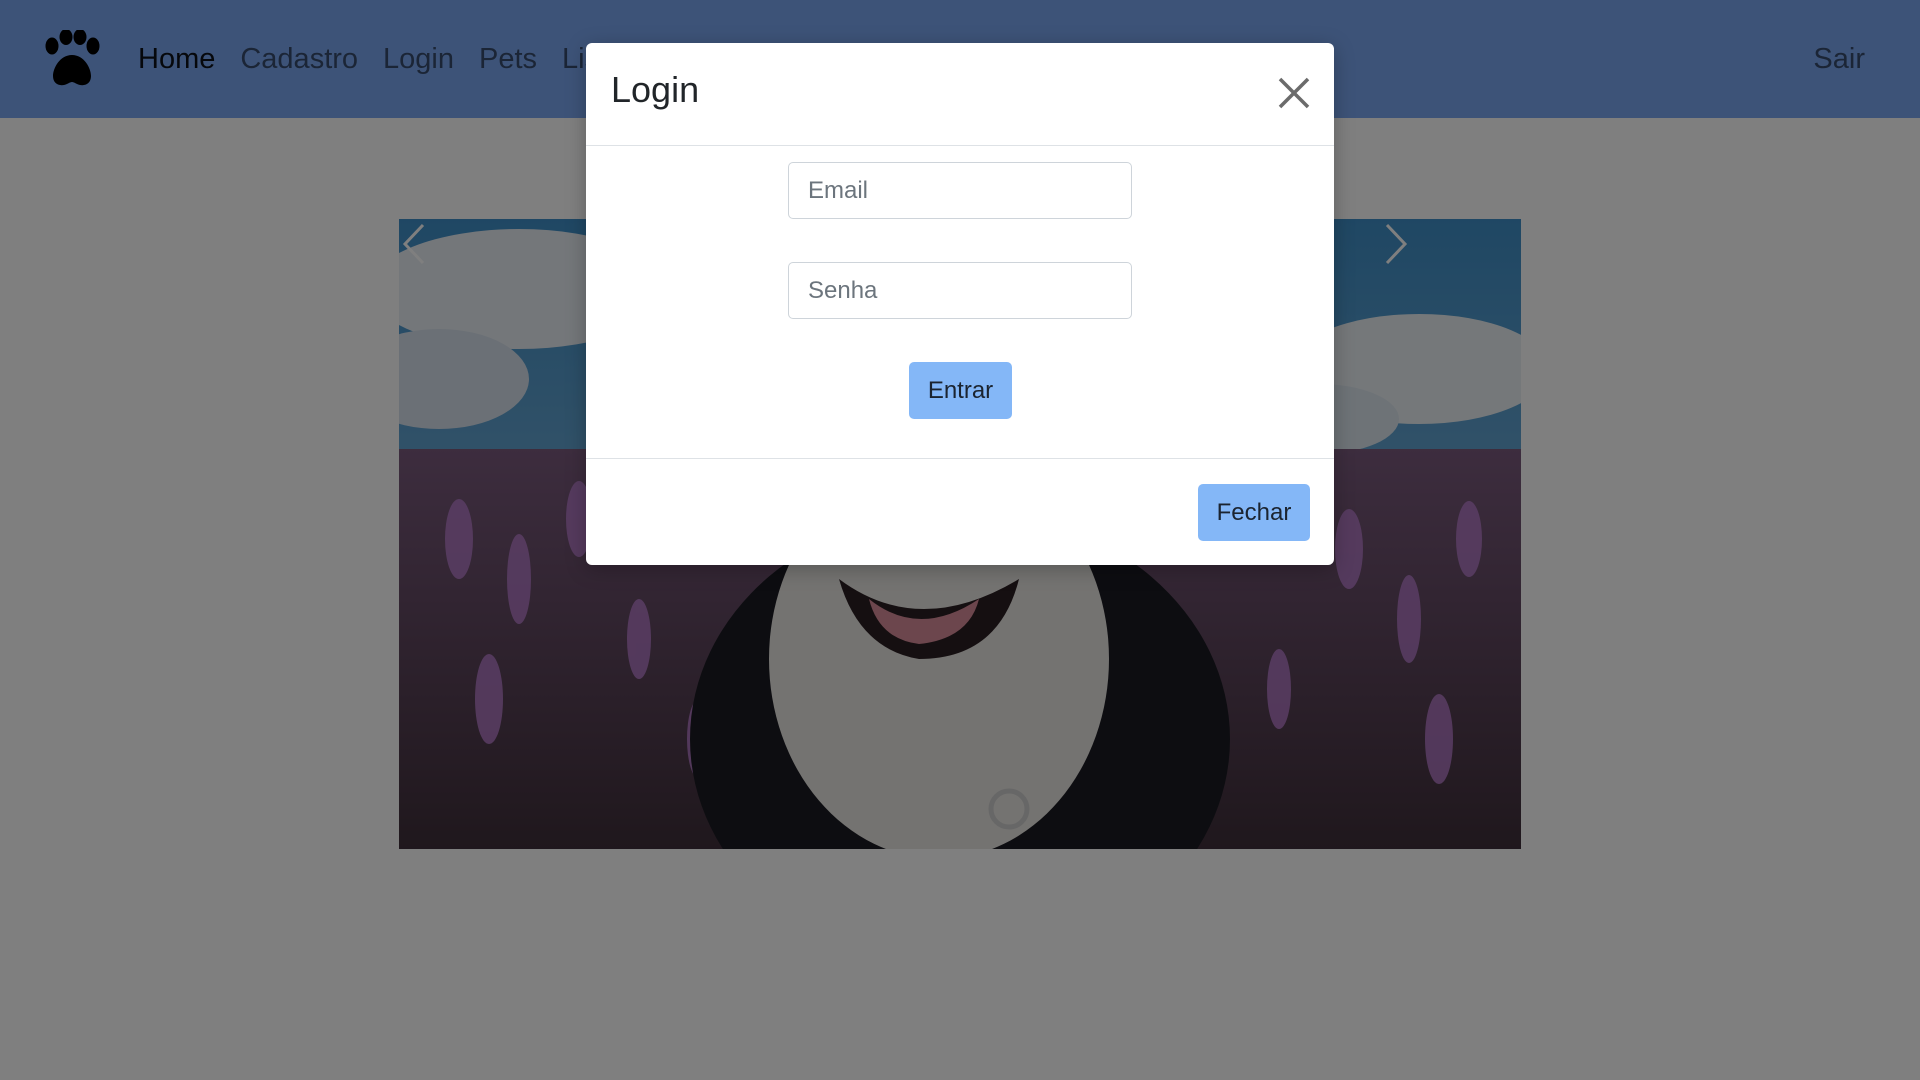 This screenshot has width=1920, height=1080. What do you see at coordinates (960, 511) in the screenshot?
I see `modal-footer: Fechar` at bounding box center [960, 511].